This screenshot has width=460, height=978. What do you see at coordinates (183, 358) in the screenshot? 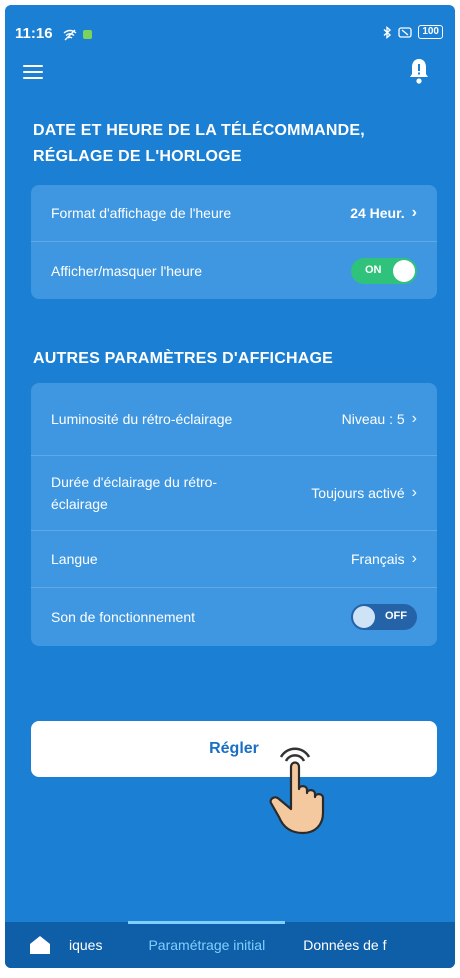
I see `section-title-display: AUTRES PARAMÈTRES D'AFFICHAGE` at bounding box center [183, 358].